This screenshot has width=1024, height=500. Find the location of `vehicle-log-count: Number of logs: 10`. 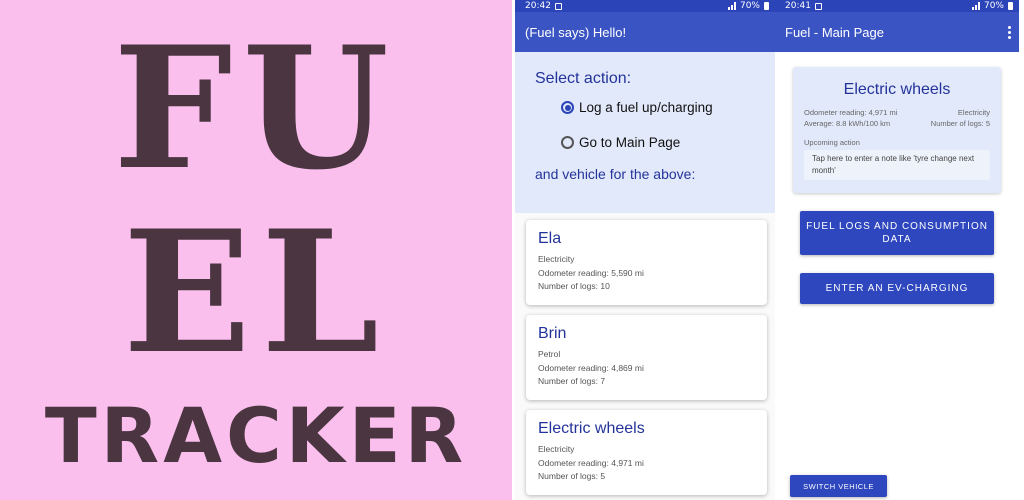

vehicle-log-count: Number of logs: 10 is located at coordinates (574, 286).